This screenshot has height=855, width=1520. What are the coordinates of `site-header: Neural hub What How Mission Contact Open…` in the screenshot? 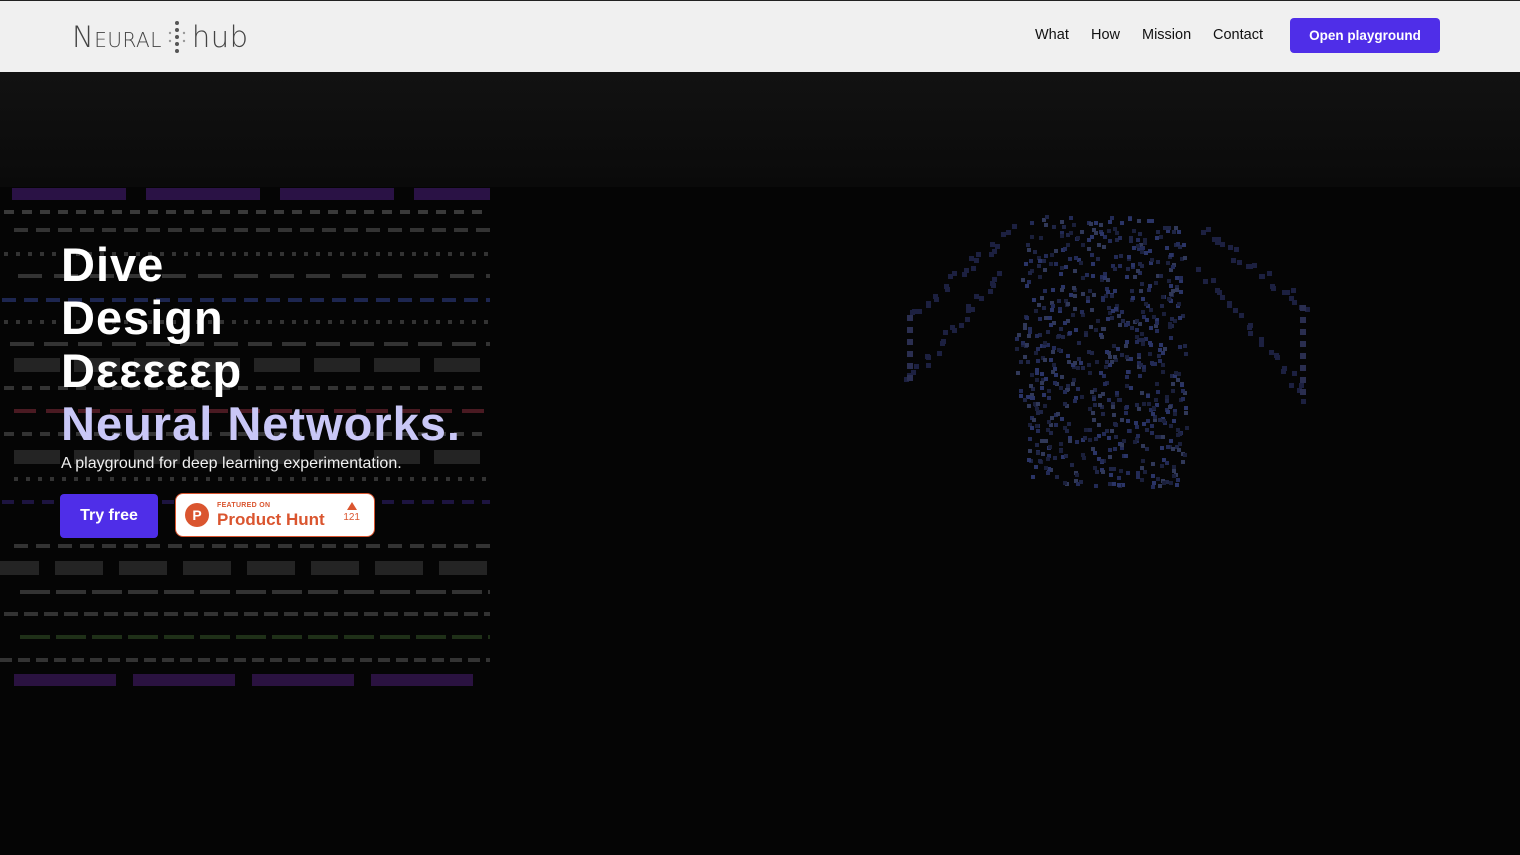 It's located at (760, 36).